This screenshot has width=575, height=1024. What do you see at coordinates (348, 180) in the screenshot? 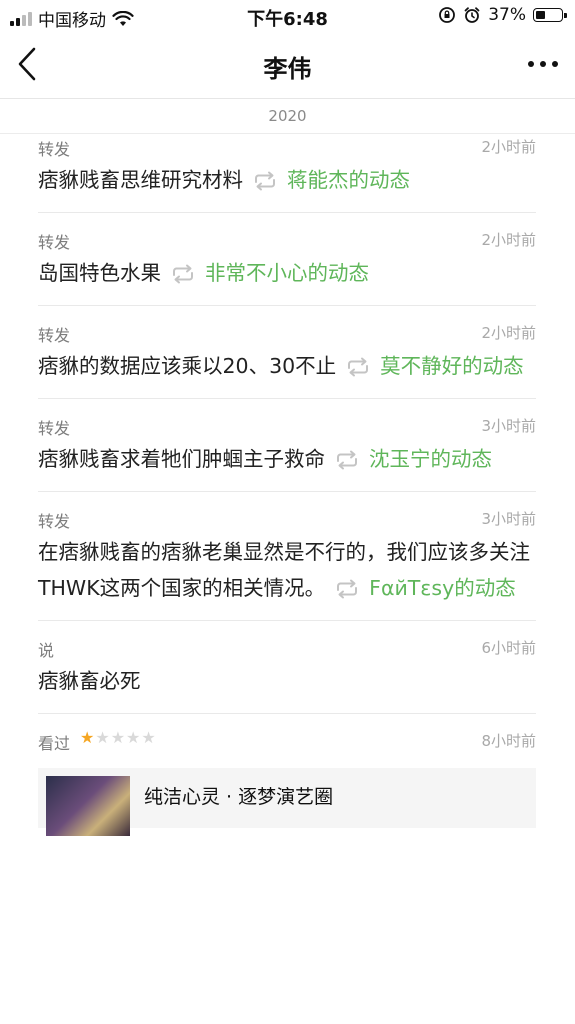
I see `source-link: 蒋能杰的动态` at bounding box center [348, 180].